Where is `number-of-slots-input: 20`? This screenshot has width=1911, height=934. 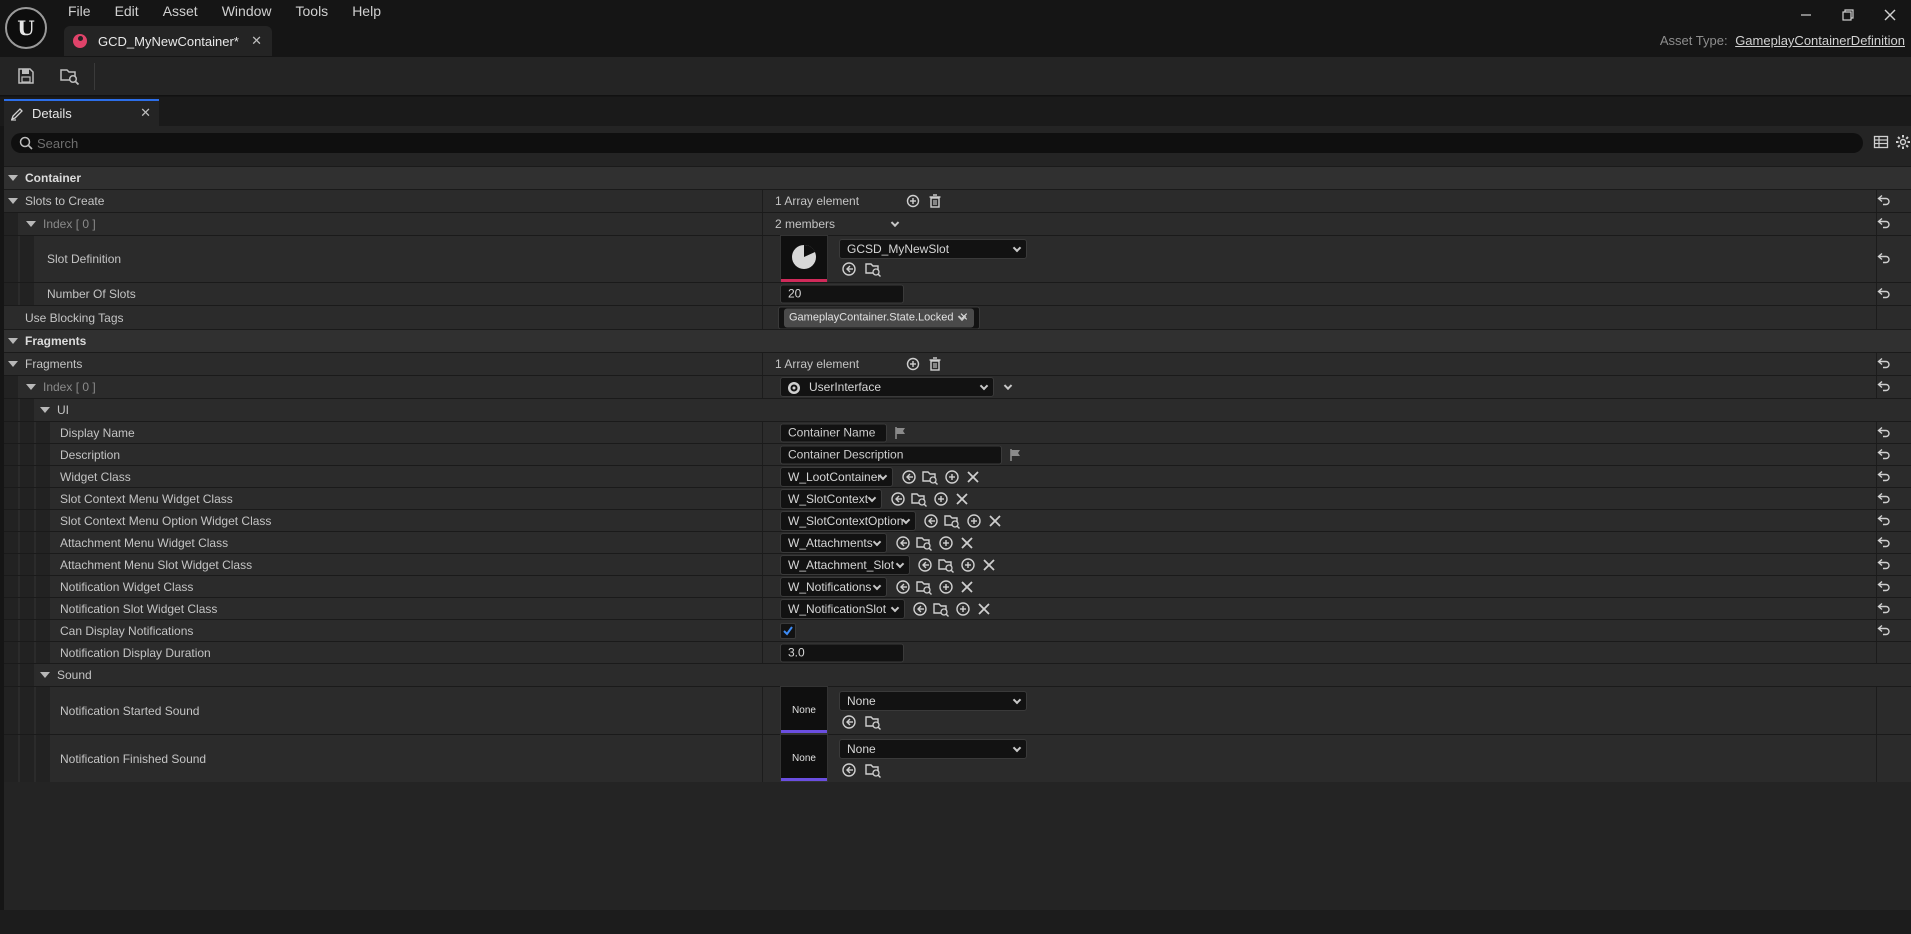
number-of-slots-input: 20 is located at coordinates (842, 294).